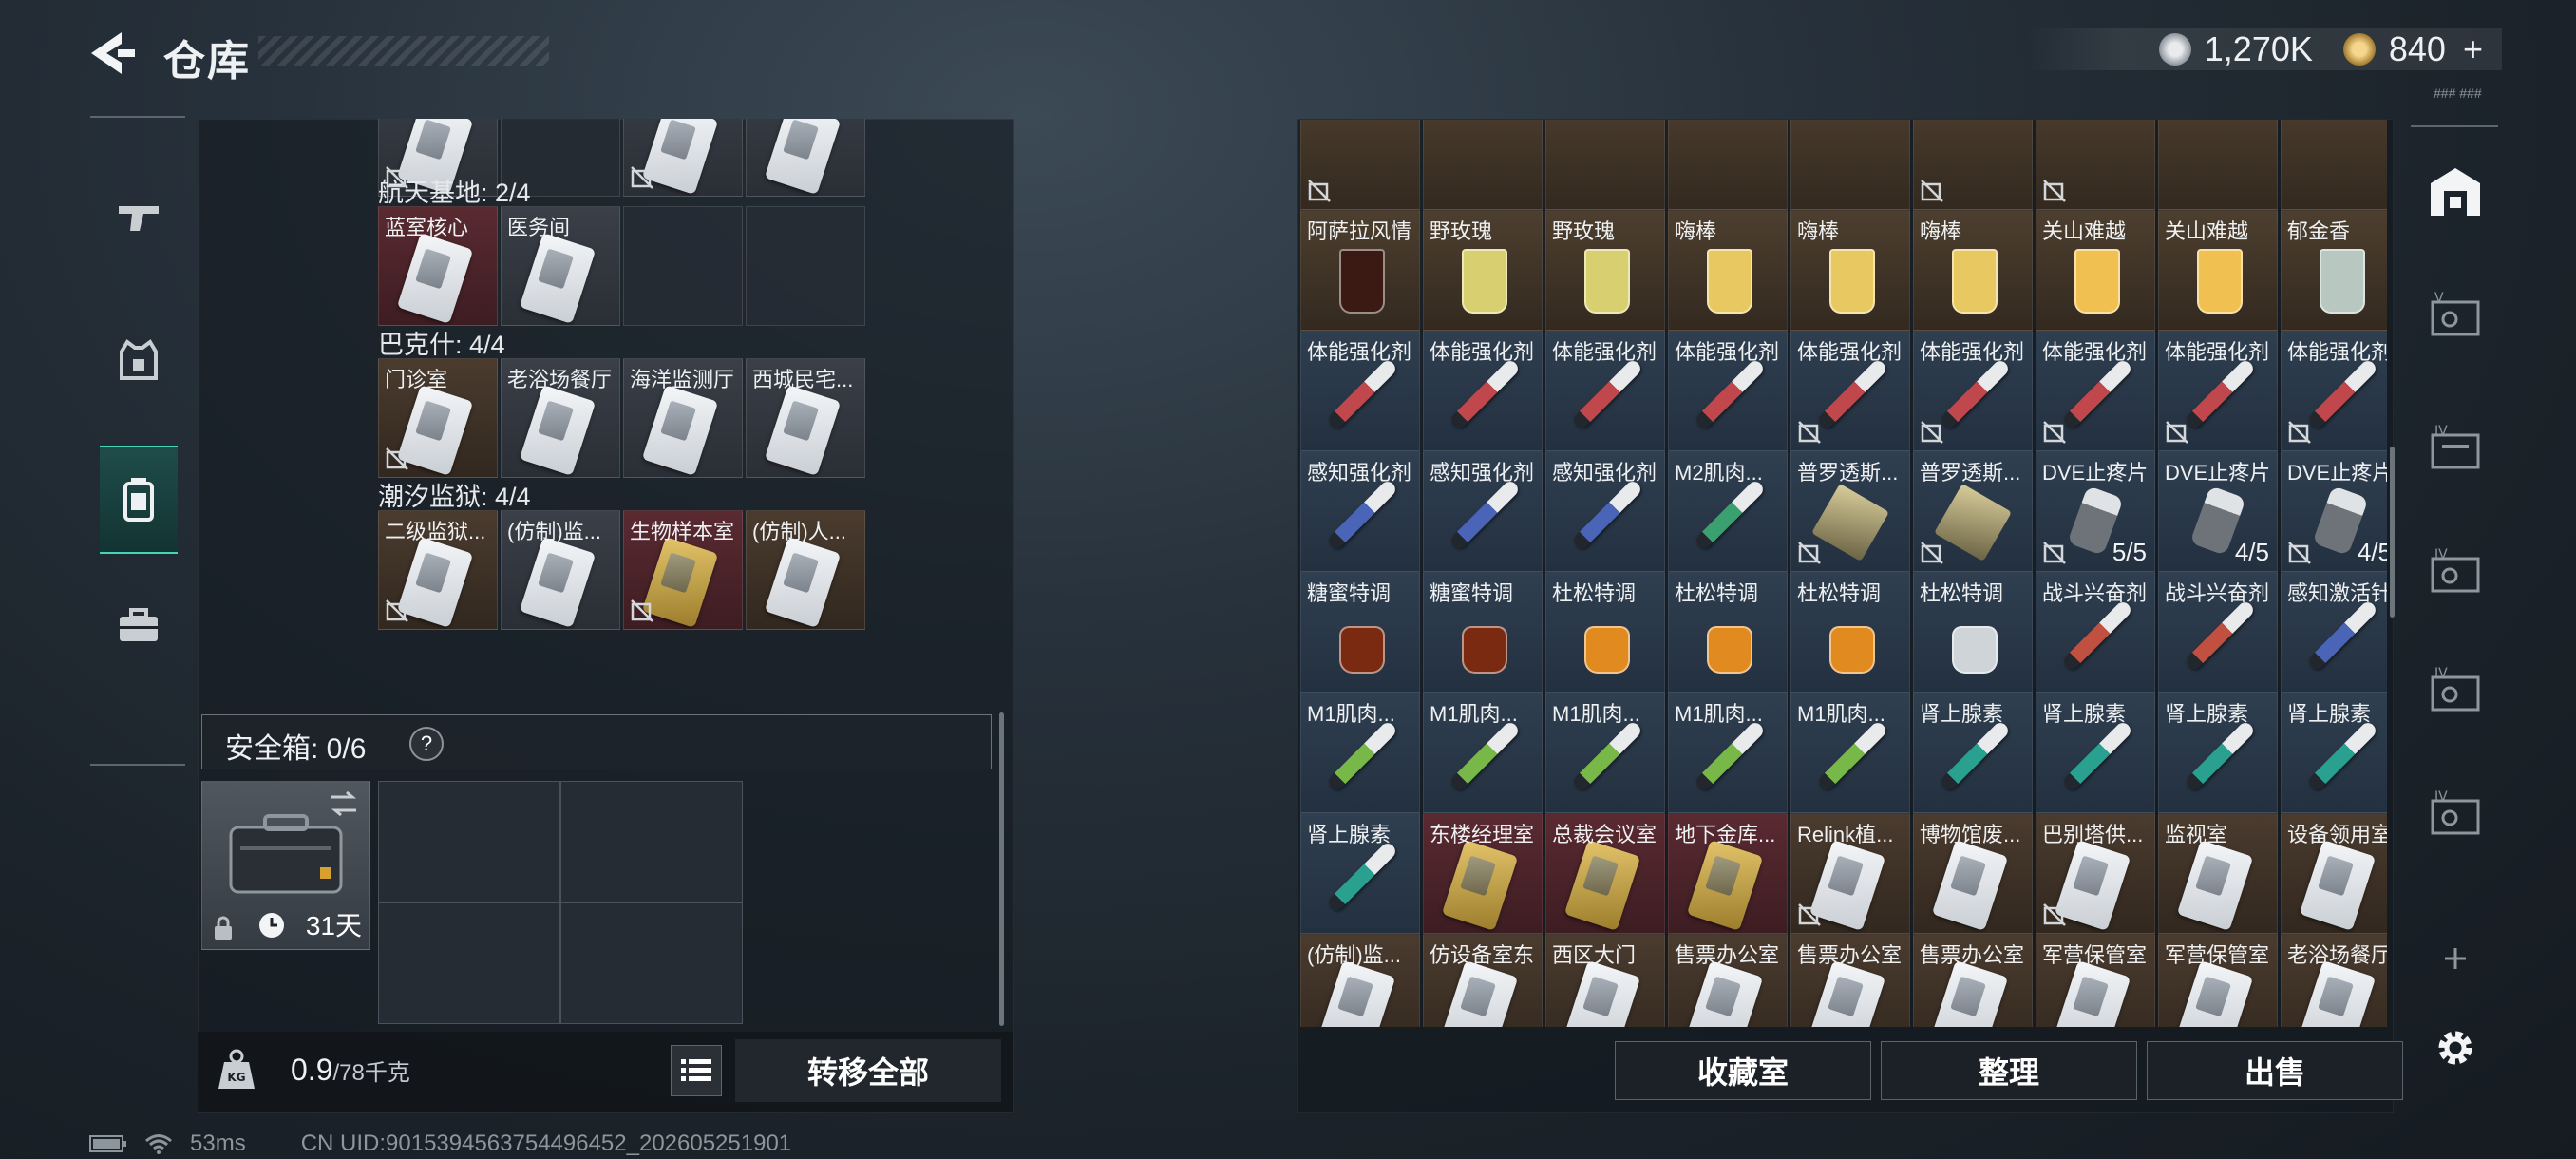  I want to click on nav-misc, so click(139, 626).